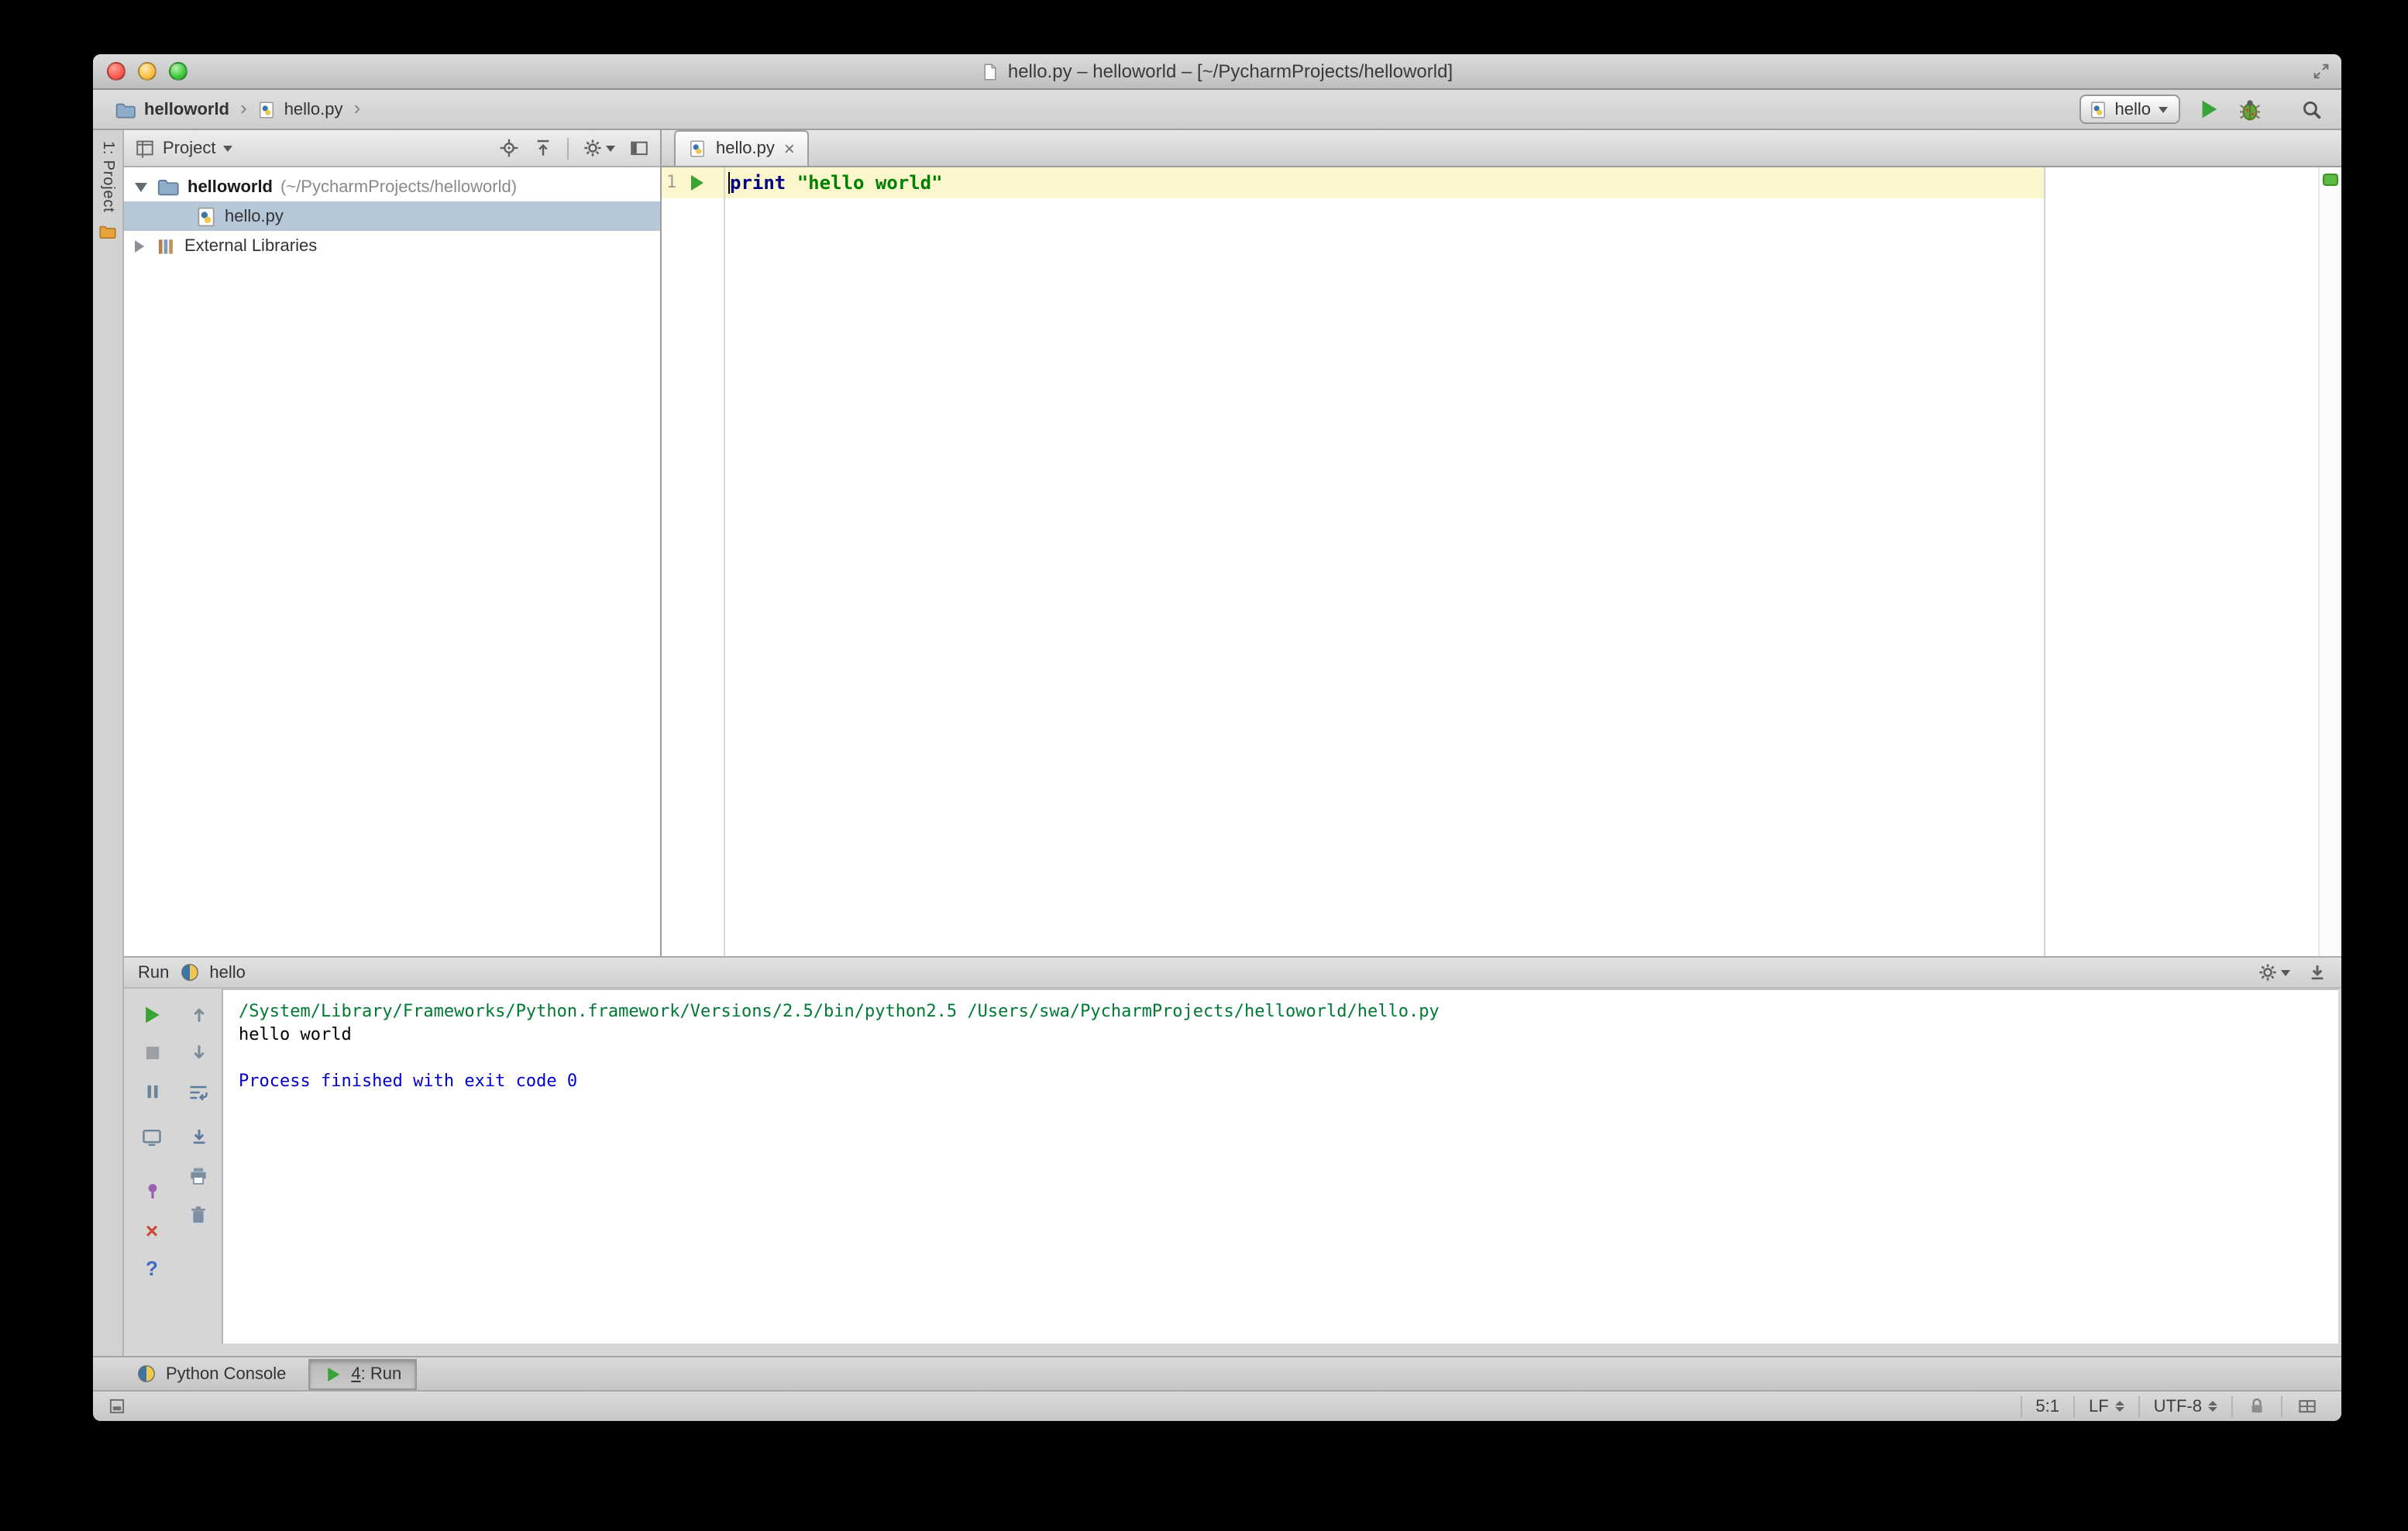  Describe the element at coordinates (107, 177) in the screenshot. I see `project-toolwindow-button: 1: Project` at that location.